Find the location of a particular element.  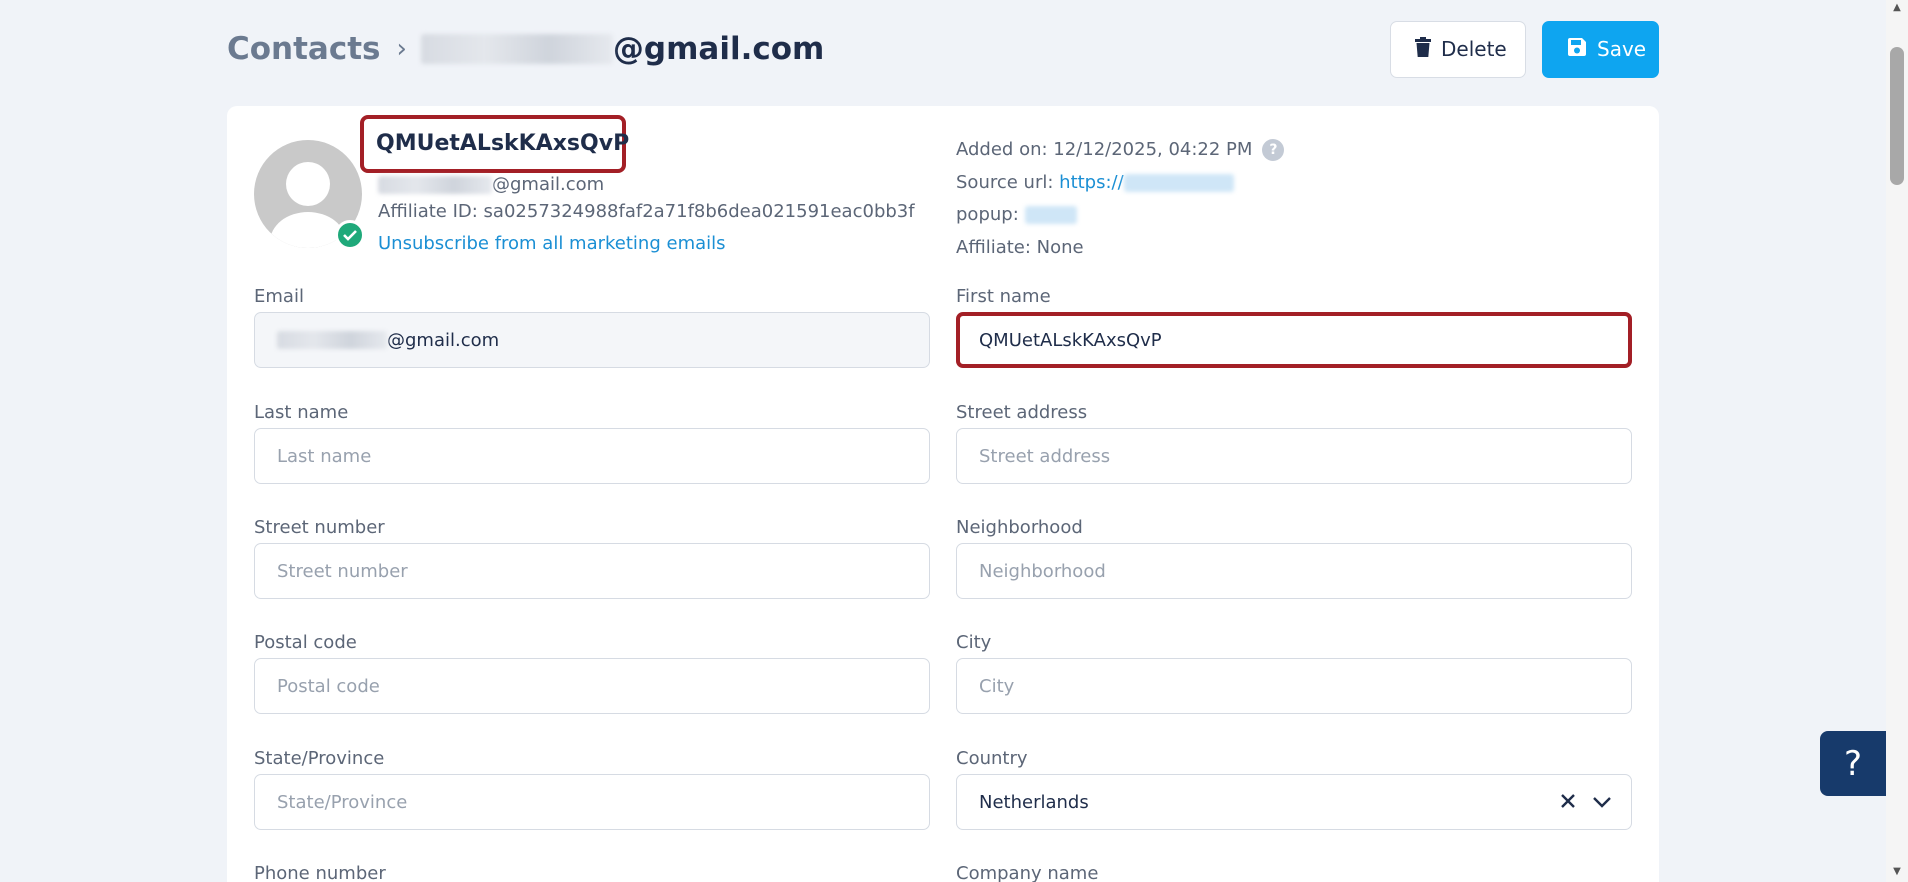

added-on-row: Added on: 12/12/2025, 04:22 PM ? is located at coordinates (1120, 150).